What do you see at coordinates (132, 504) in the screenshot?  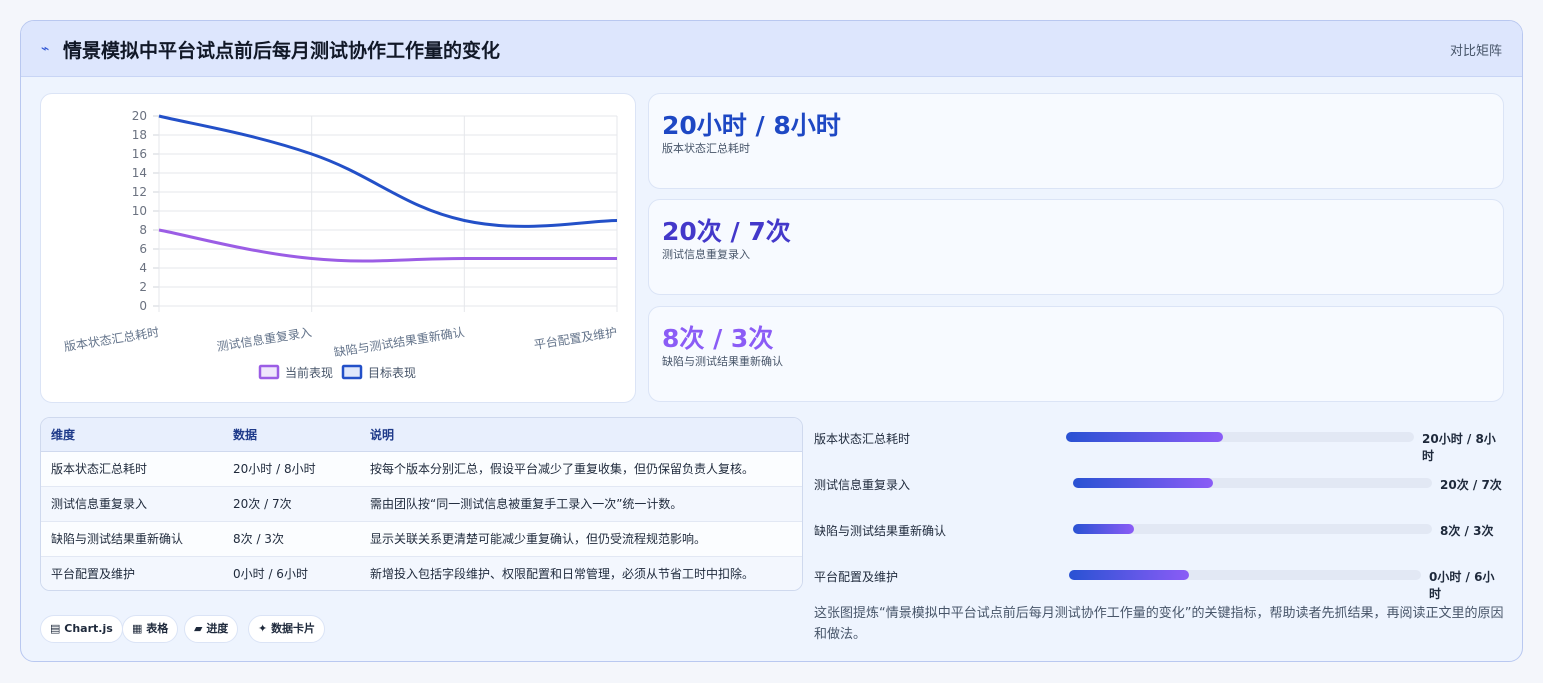 I see `table-cell: 测试信息重复录入` at bounding box center [132, 504].